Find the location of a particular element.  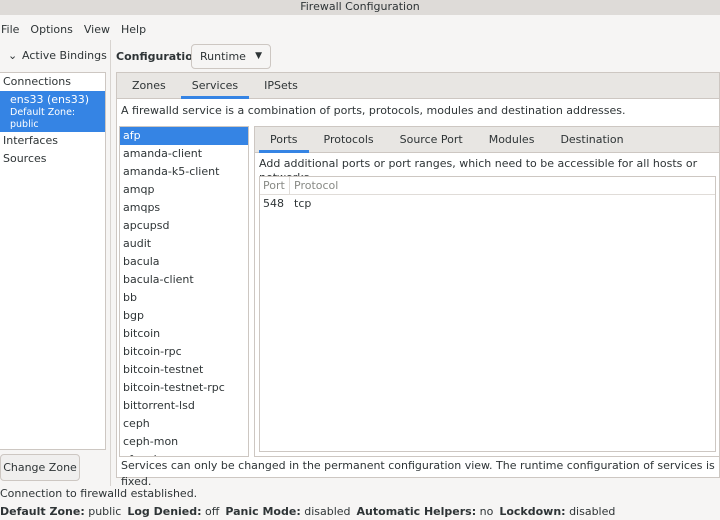

tab-ipsets: IPSets is located at coordinates (281, 85).